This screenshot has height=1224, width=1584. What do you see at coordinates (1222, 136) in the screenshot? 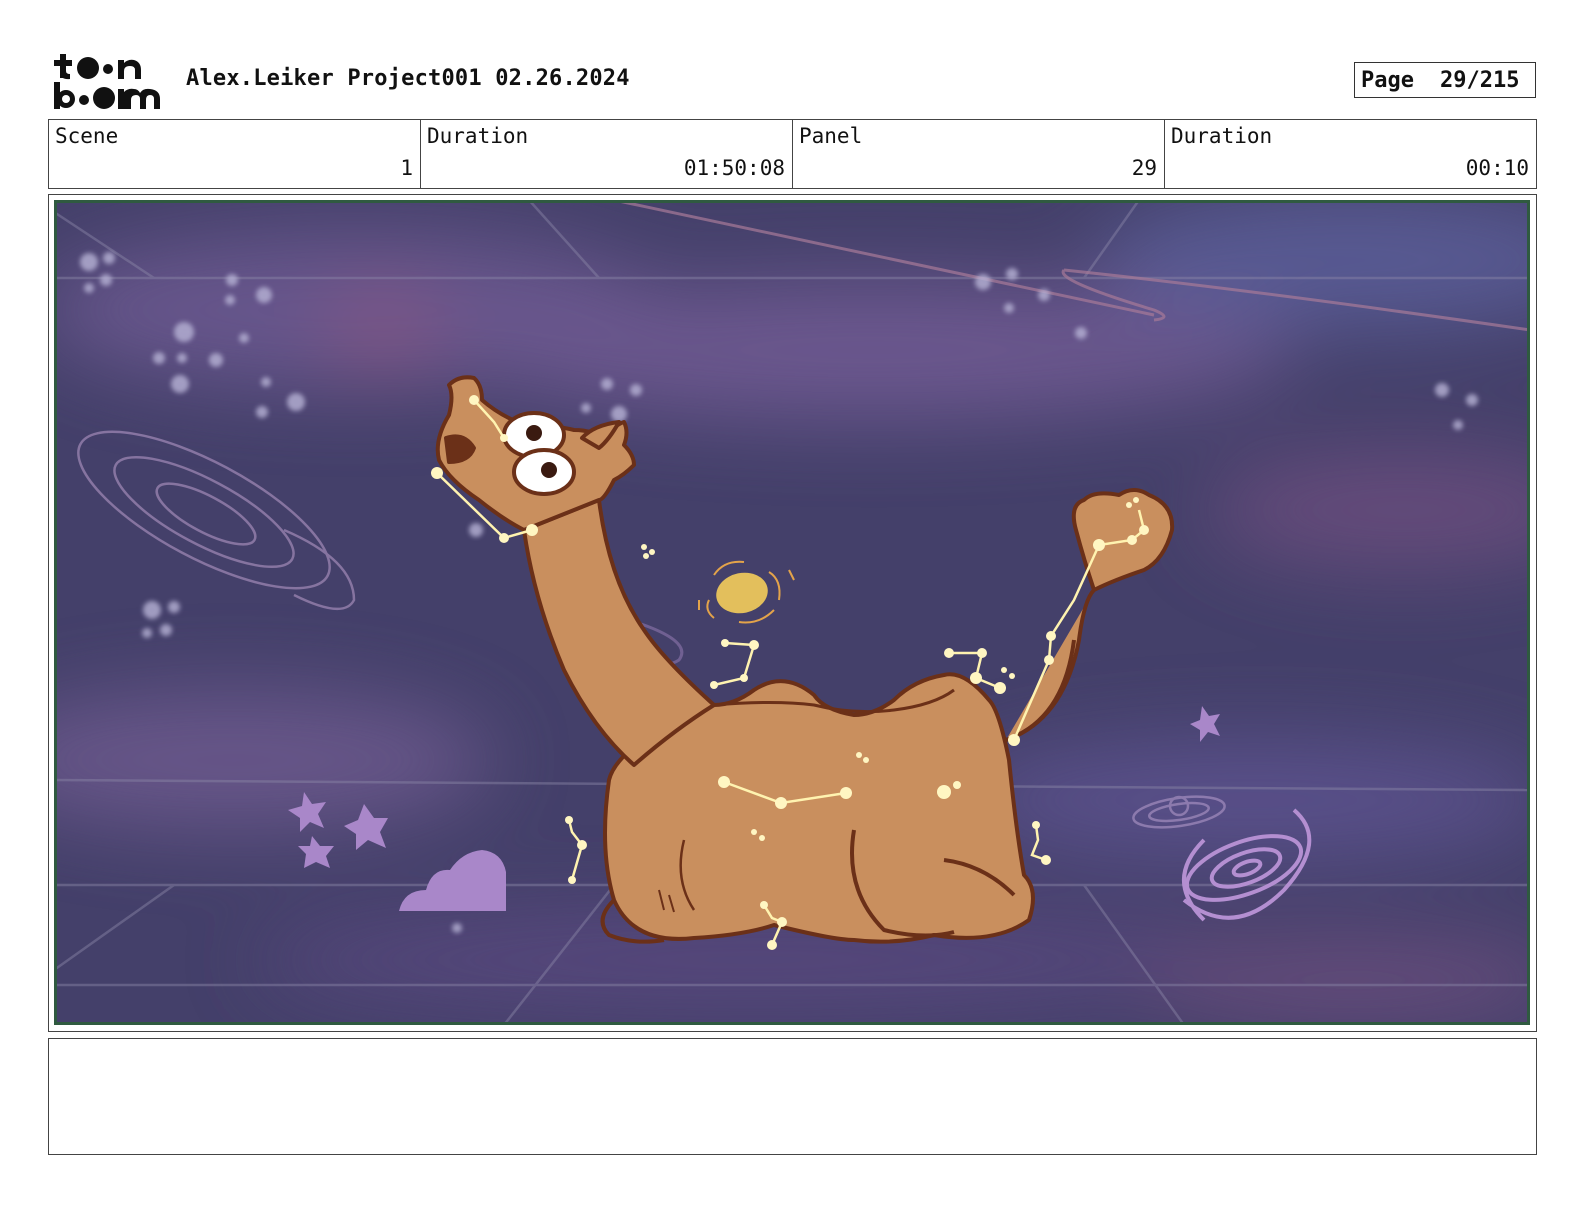
I see `panel-duration-label: Duration` at bounding box center [1222, 136].